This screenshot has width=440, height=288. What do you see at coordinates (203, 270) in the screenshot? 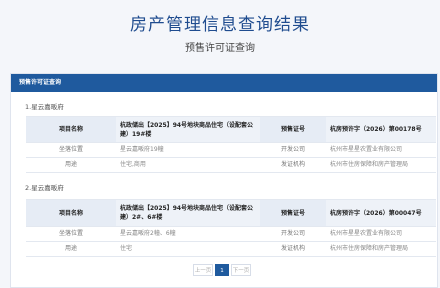
I see `prev-page-button: 上一页` at bounding box center [203, 270].